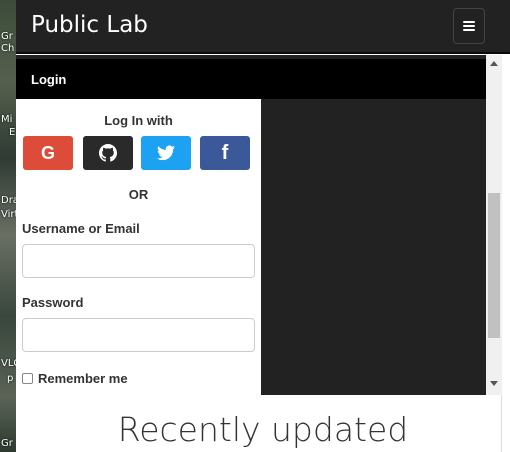  I want to click on remember-me-row: Remember me, so click(75, 378).